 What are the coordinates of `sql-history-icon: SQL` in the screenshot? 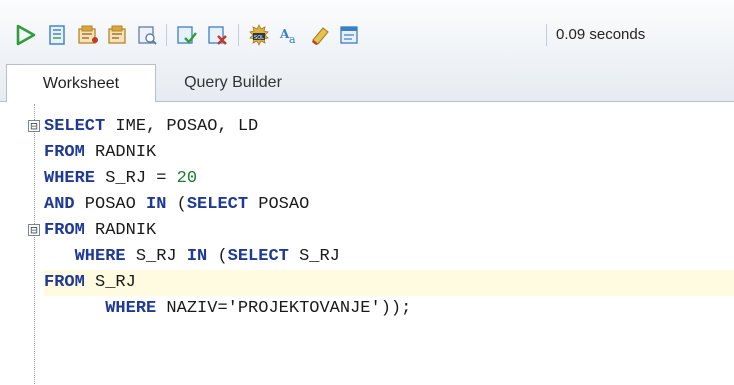 It's located at (259, 35).